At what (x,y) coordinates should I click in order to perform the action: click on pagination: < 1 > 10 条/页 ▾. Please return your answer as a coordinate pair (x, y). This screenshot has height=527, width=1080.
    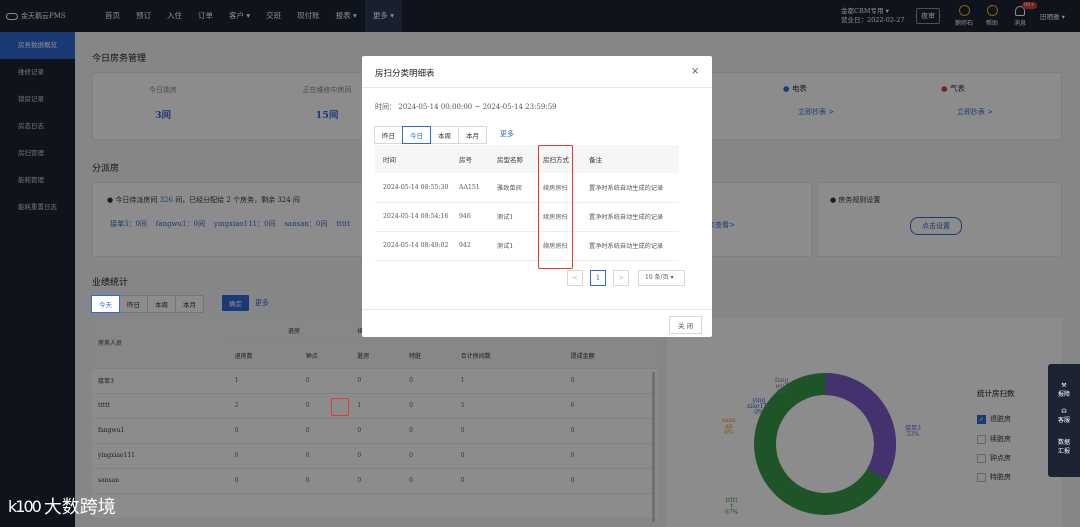
    Looking at the image, I should click on (626, 278).